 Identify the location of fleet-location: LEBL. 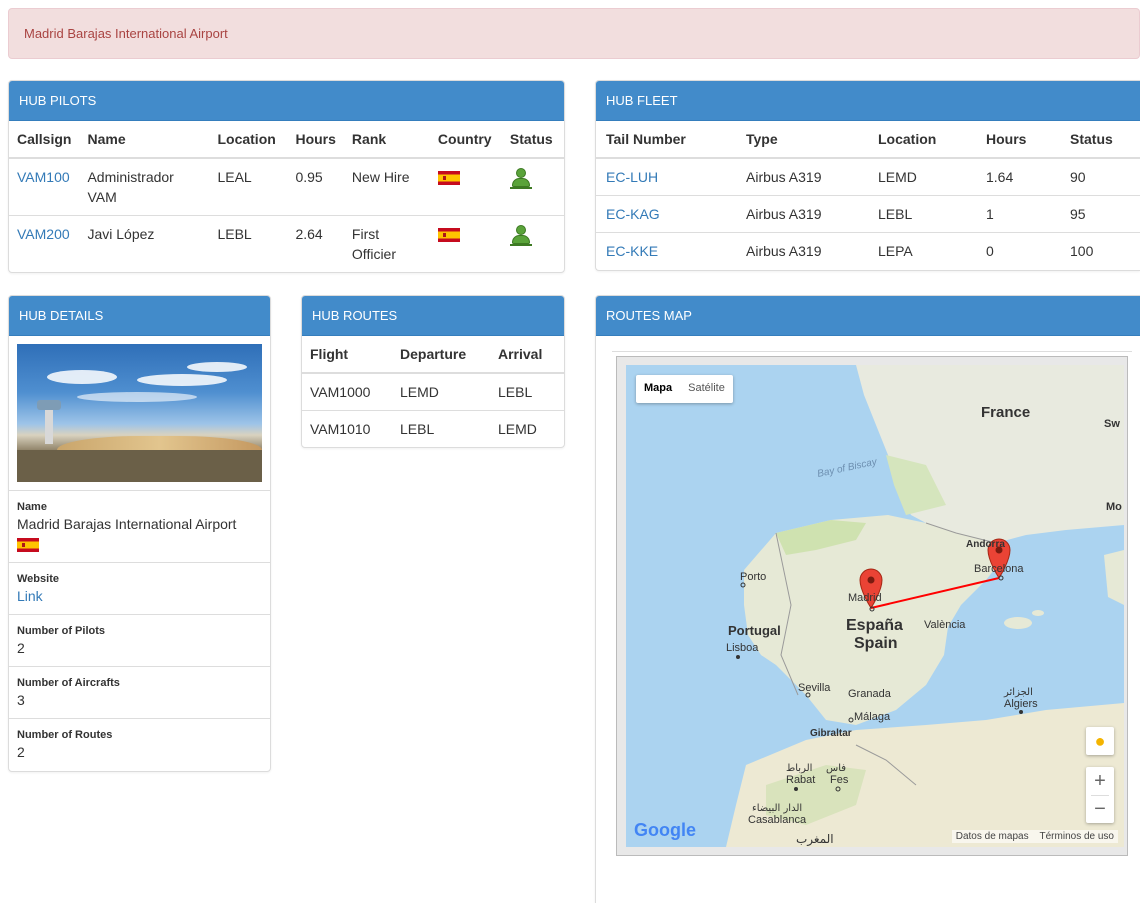
(922, 214).